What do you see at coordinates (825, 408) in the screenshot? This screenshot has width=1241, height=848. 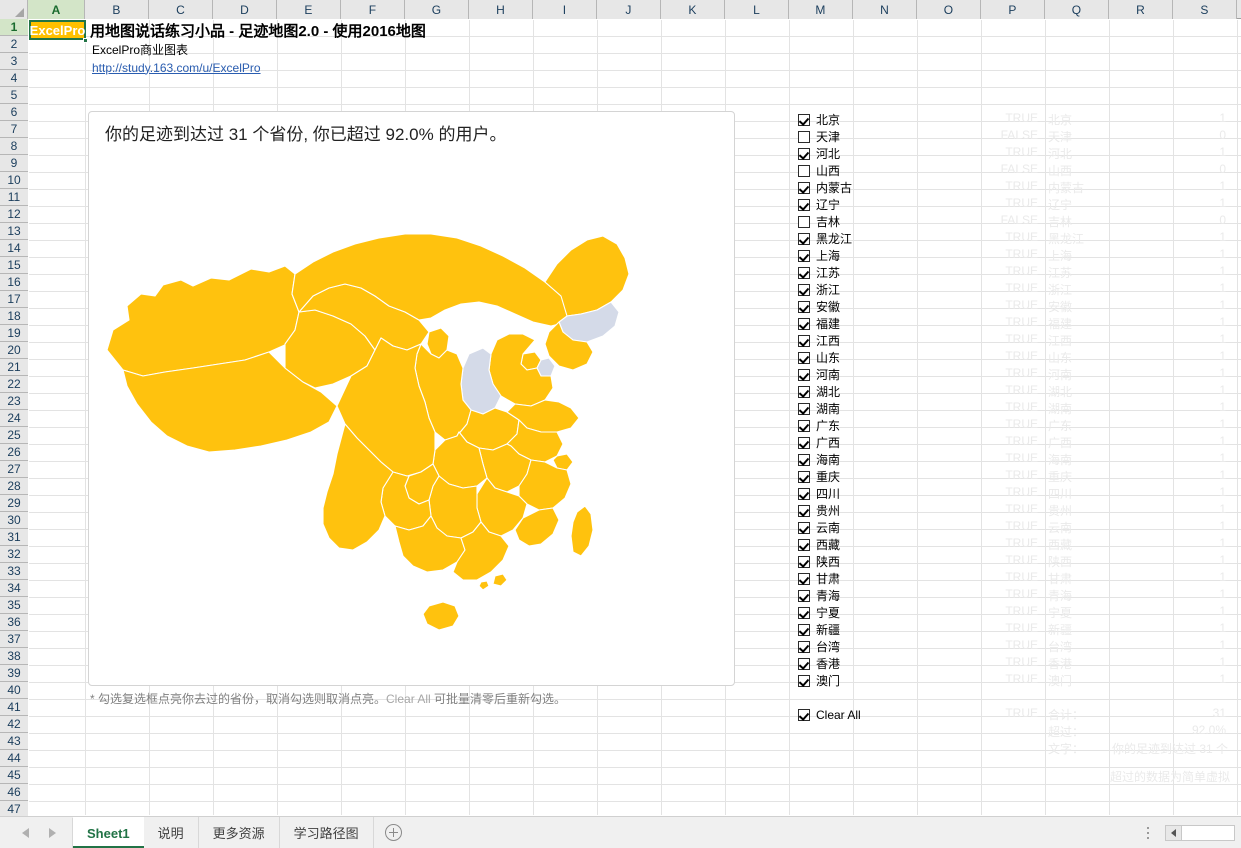 I see `checkbox-row: 湖南` at bounding box center [825, 408].